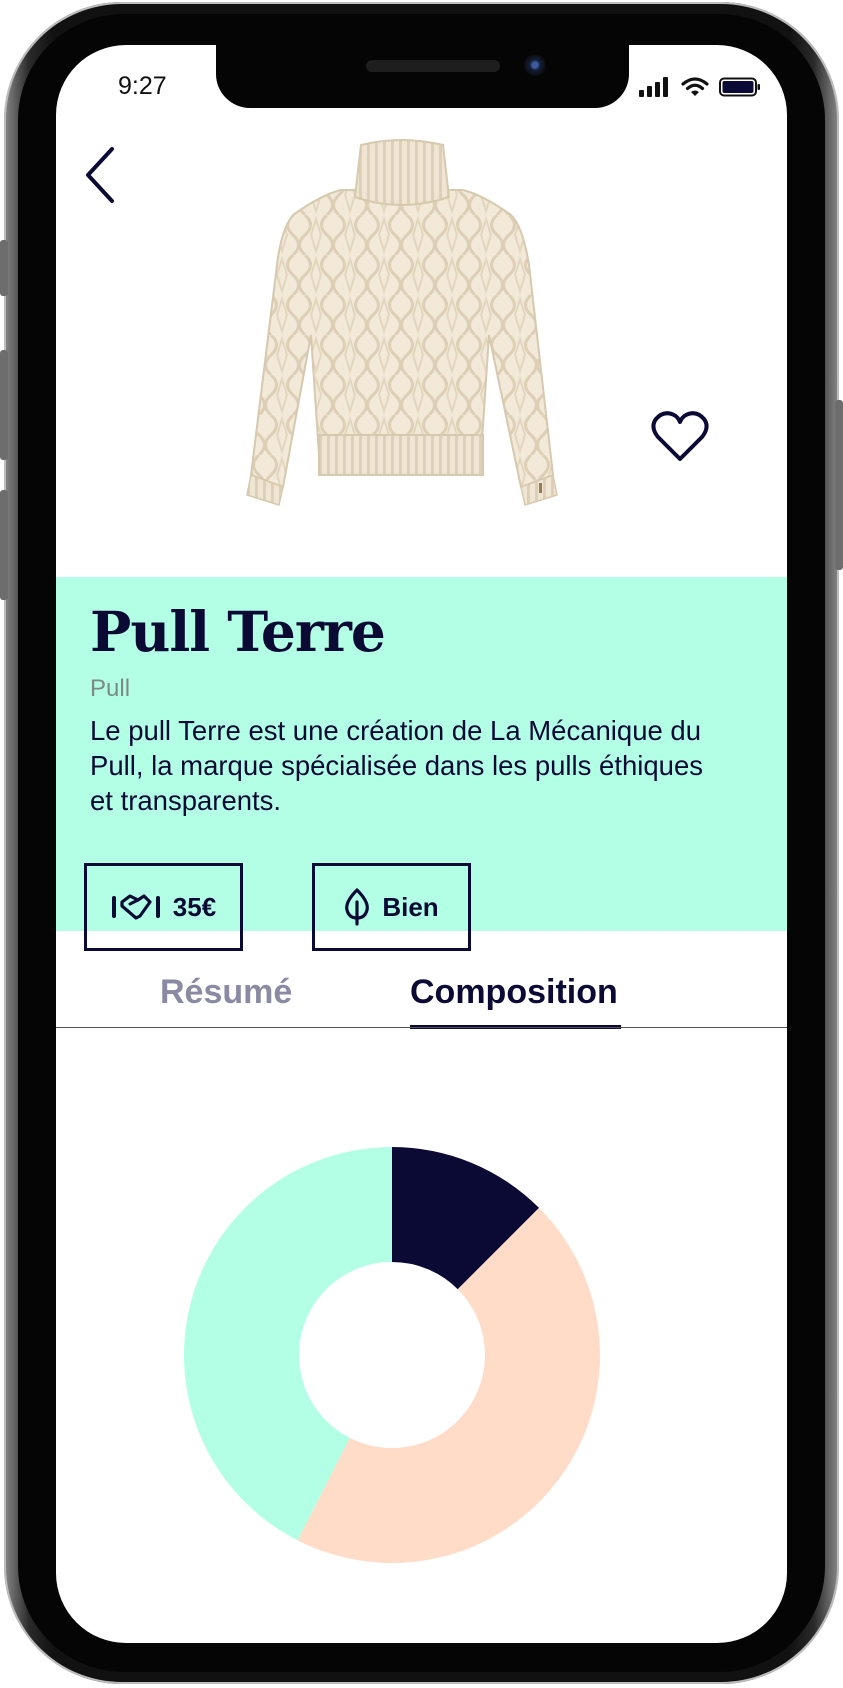 The height and width of the screenshot is (1688, 843). Describe the element at coordinates (110, 688) in the screenshot. I see `product-category: Pull` at that location.